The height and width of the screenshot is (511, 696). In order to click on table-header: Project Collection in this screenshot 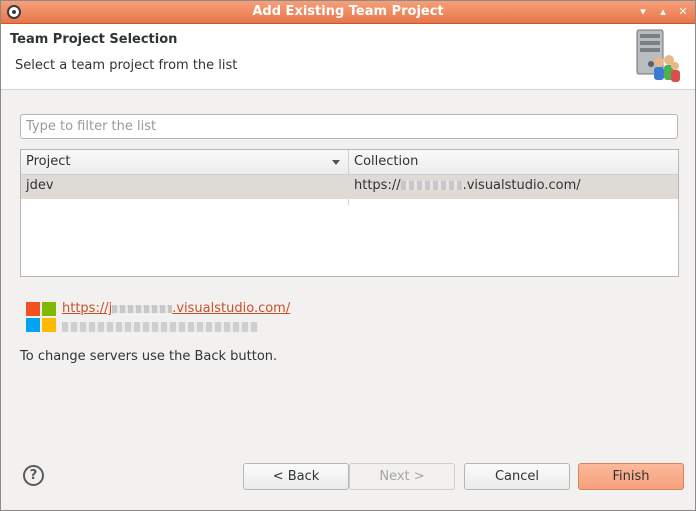, I will do `click(349, 162)`.